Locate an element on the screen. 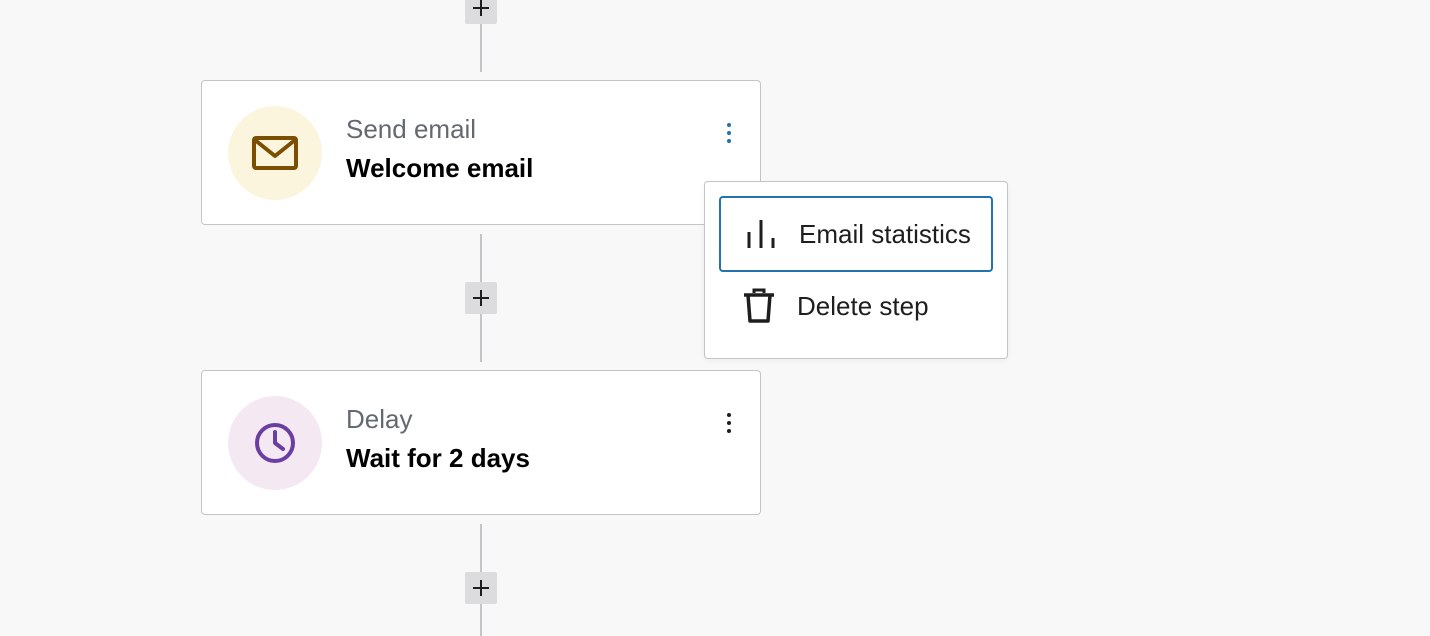 This screenshot has height=636, width=1430. step-card-send-email: Send email Welcome email is located at coordinates (481, 152).